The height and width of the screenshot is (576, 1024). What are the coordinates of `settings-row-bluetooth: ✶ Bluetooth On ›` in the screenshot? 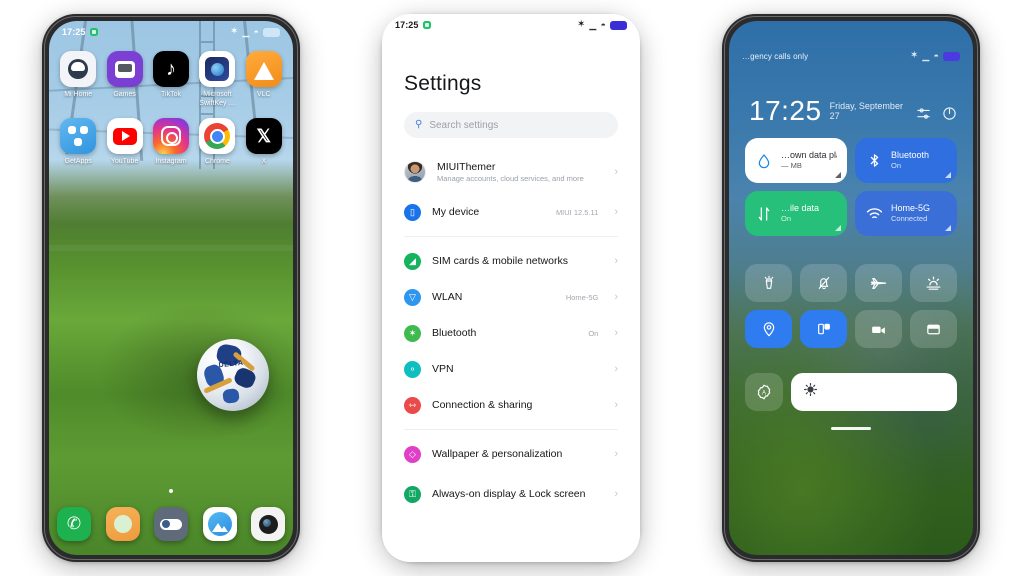 It's located at (511, 333).